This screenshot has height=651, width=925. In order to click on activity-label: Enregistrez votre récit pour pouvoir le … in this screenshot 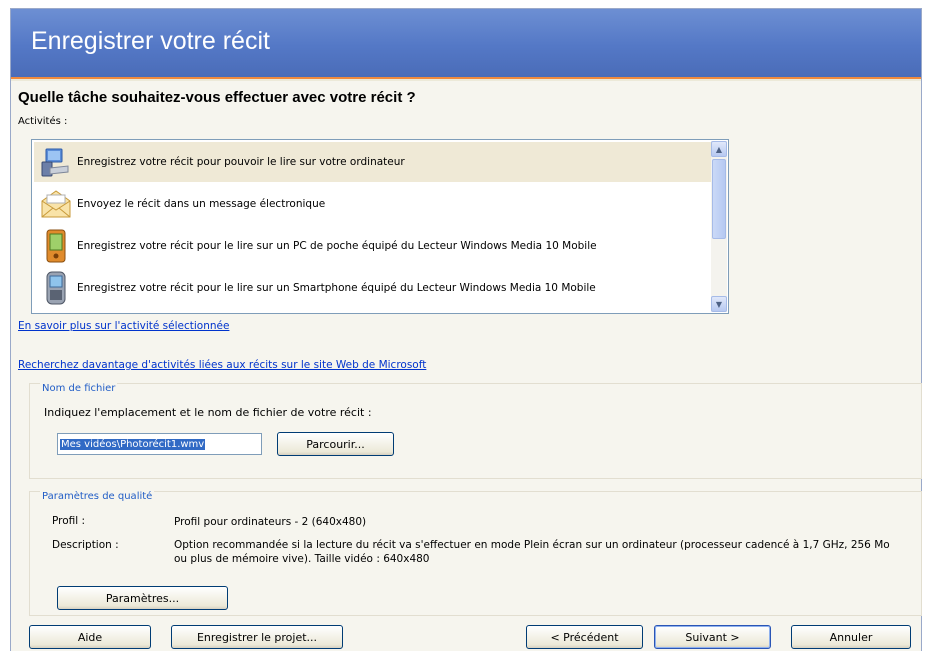, I will do `click(241, 162)`.